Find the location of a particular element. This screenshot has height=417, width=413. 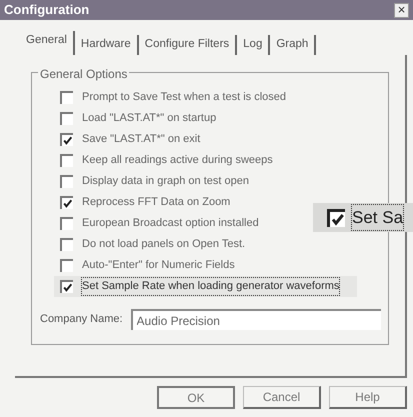

dialog-button: OK is located at coordinates (196, 397).